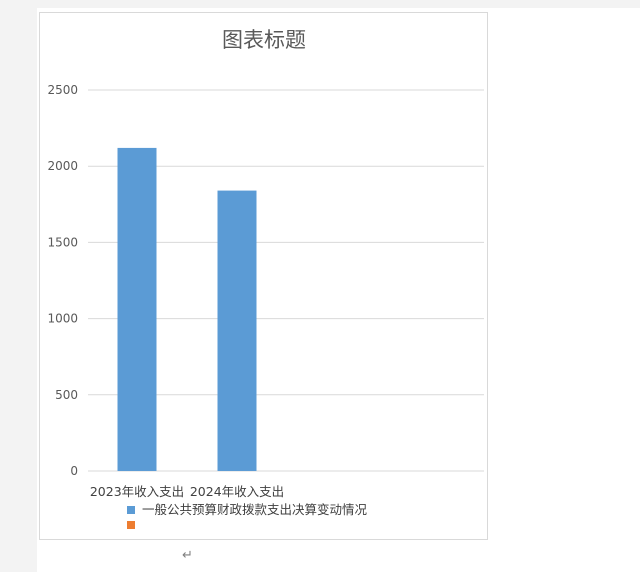 The height and width of the screenshot is (572, 640). What do you see at coordinates (62, 166) in the screenshot?
I see `y-tick-label: 2000` at bounding box center [62, 166].